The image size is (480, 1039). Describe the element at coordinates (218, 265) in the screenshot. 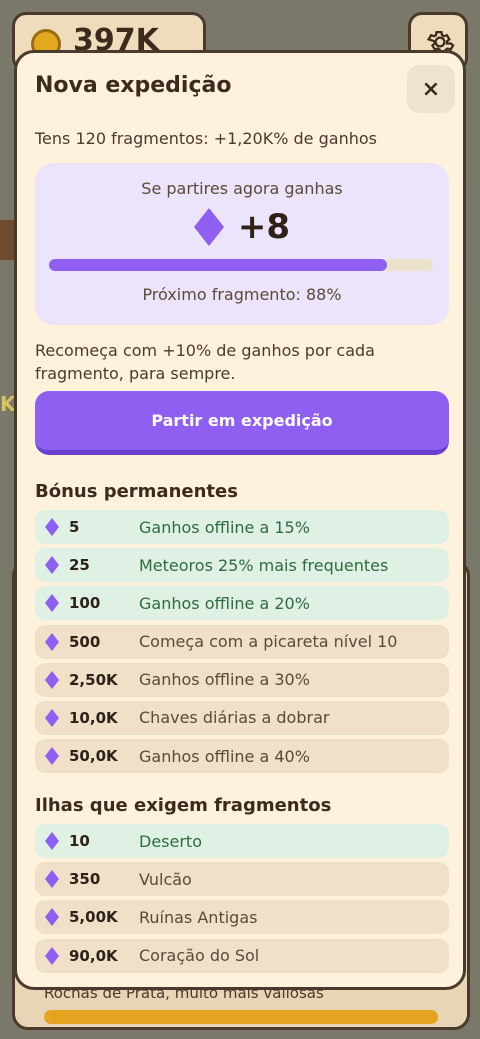

I see `fragment-progress-fill` at that location.